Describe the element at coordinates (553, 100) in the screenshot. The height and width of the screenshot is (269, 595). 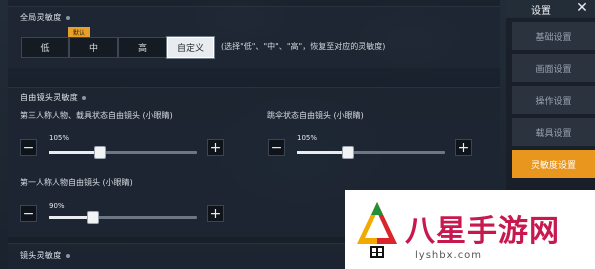
I see `sidebar-item-controls: 操作设置` at that location.